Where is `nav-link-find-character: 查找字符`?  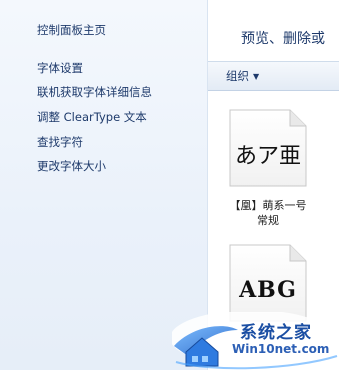
nav-link-find-character: 查找字符 is located at coordinates (60, 142).